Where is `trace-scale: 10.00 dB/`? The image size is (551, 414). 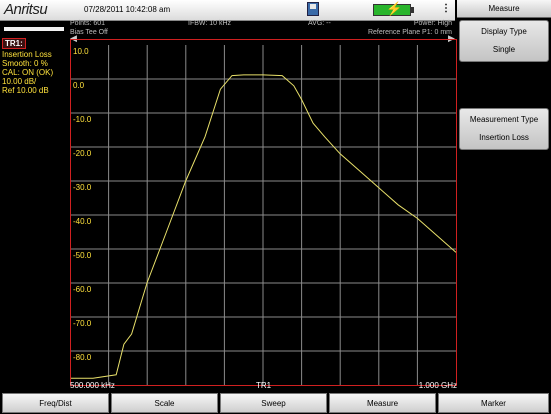
trace-scale: 10.00 dB/ is located at coordinates (19, 81).